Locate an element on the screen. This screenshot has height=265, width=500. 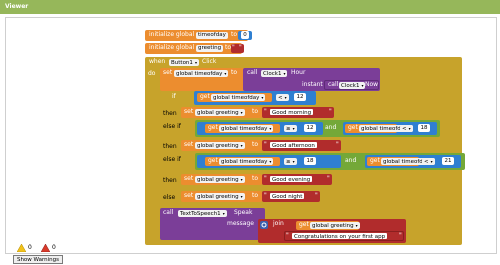
text-good-night: " Good night " is located at coordinates (291, 196).